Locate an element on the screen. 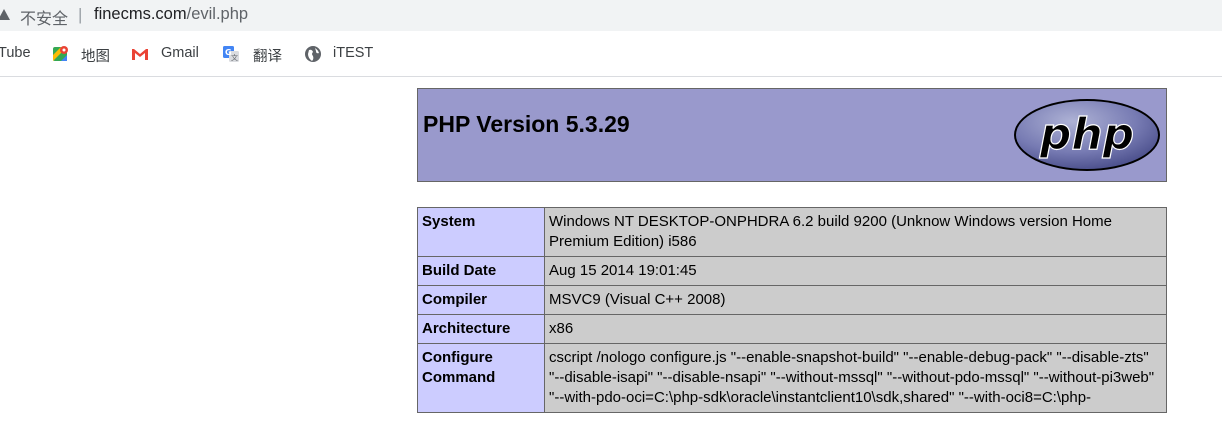  table-row: Architecture x86 is located at coordinates (792, 329).